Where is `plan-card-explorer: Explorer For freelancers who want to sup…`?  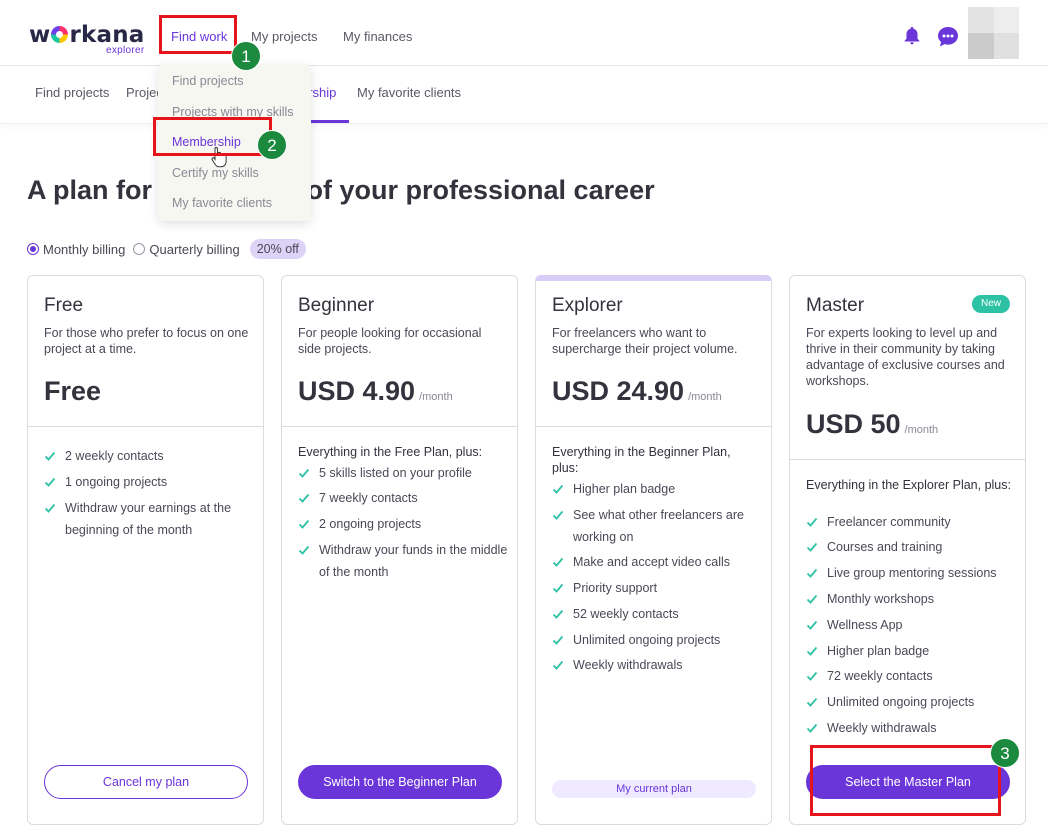
plan-card-explorer: Explorer For freelancers who want to sup… is located at coordinates (653, 550).